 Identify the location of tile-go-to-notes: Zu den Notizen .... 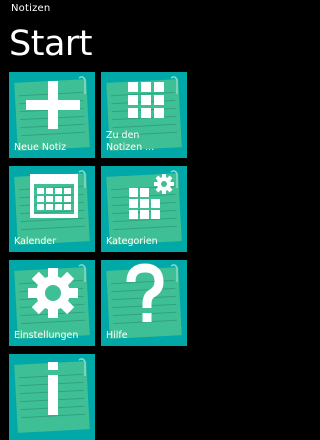
(144, 115).